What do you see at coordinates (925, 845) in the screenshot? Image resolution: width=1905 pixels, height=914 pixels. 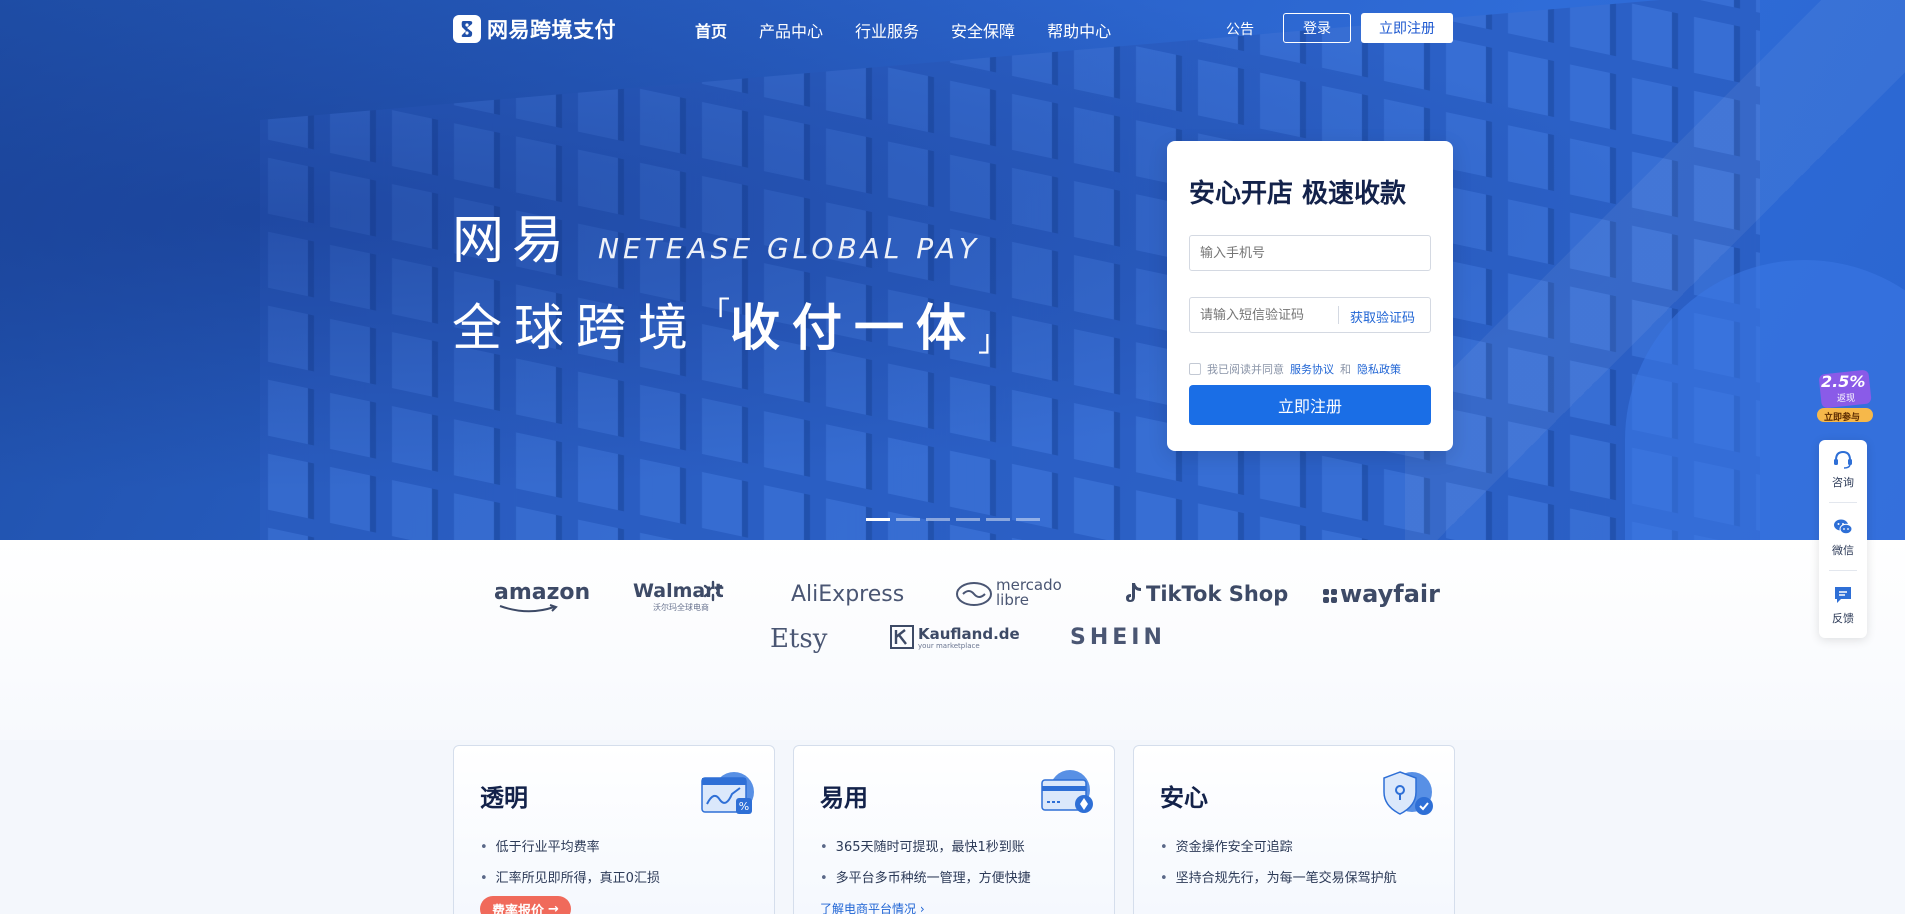 I see `feature-item: 365天随时可提现，最快1秒到账` at bounding box center [925, 845].